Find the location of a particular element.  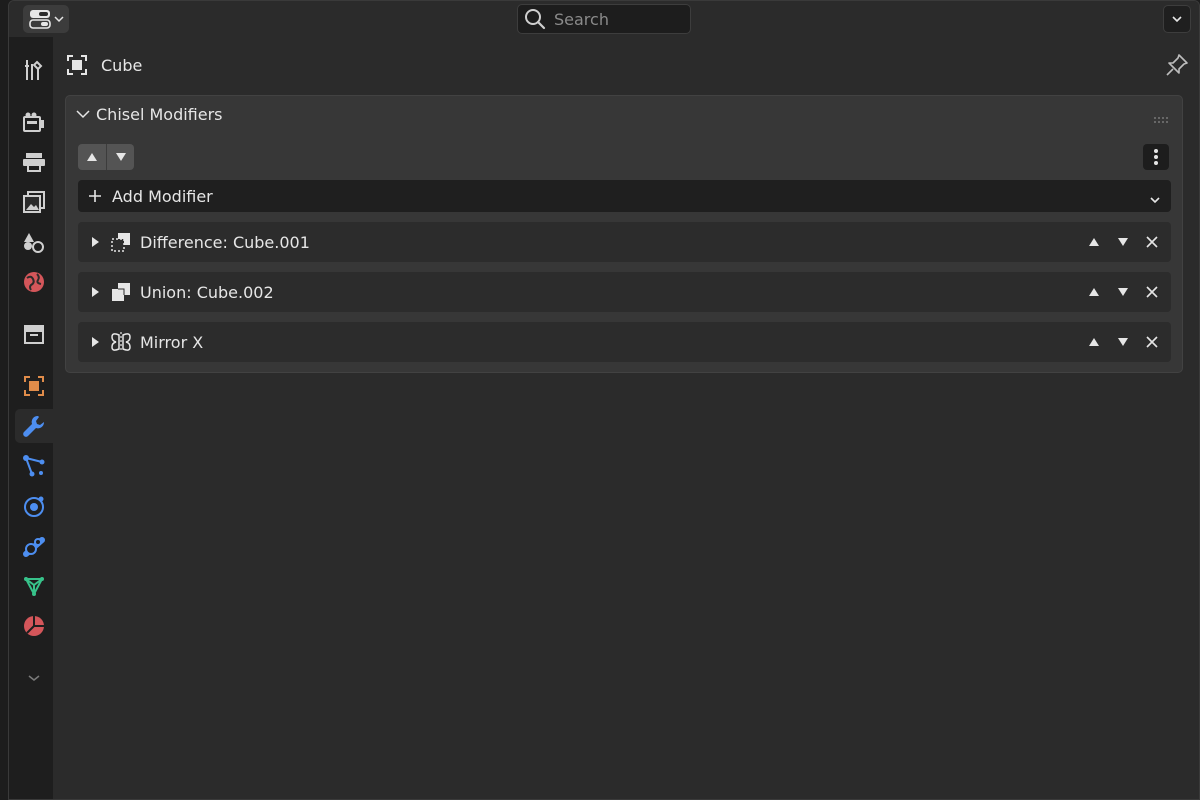

scene-tab is located at coordinates (34, 242).